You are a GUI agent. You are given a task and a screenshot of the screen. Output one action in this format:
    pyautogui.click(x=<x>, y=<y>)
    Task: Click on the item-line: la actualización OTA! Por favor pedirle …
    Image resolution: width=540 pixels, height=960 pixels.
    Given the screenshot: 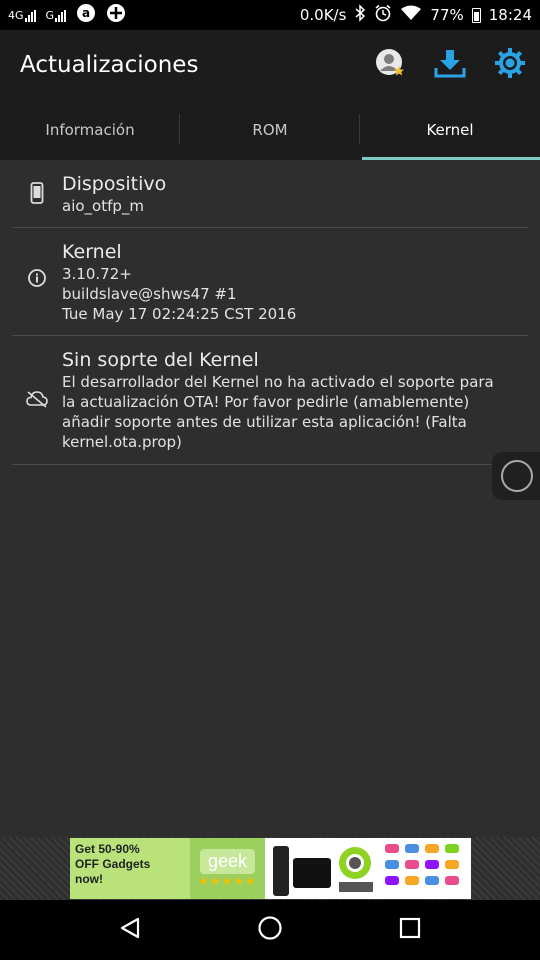 What is the action you would take?
    pyautogui.click(x=266, y=402)
    